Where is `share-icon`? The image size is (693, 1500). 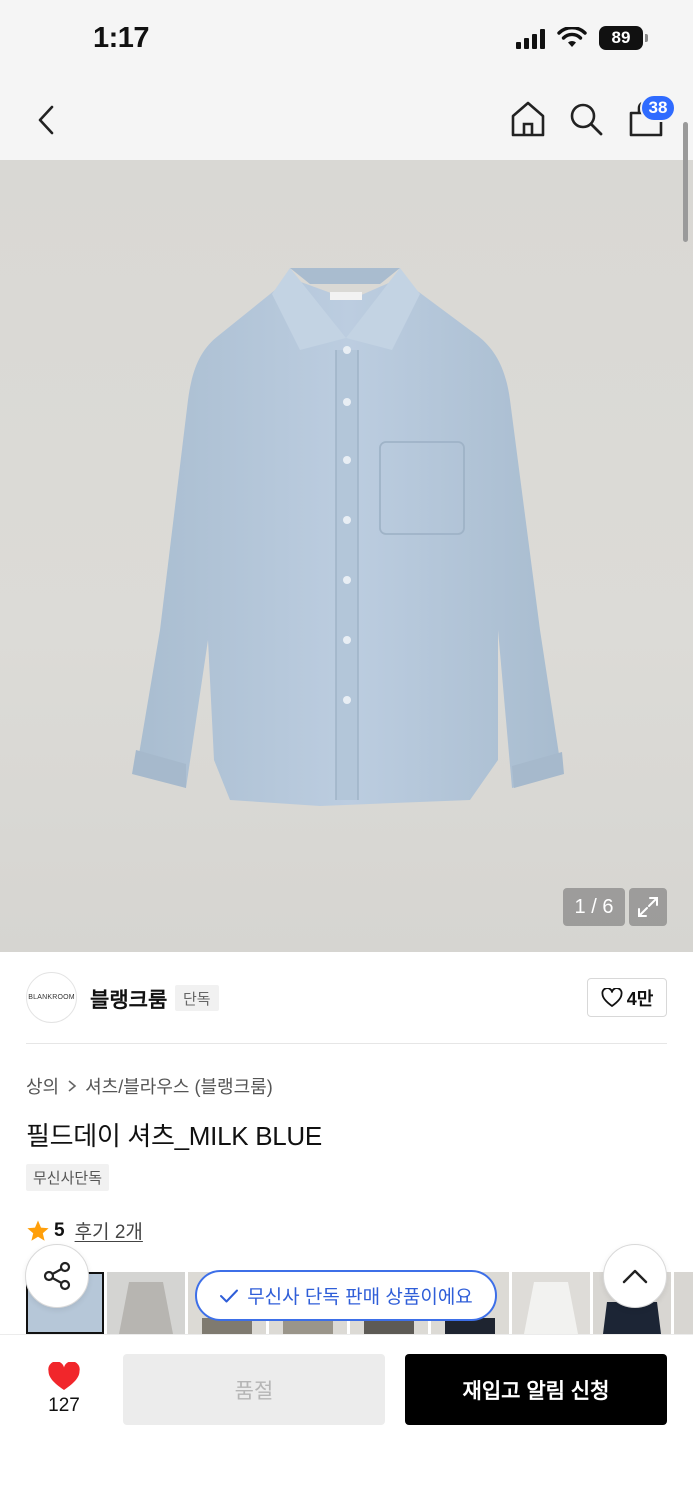
share-icon is located at coordinates (57, 1276).